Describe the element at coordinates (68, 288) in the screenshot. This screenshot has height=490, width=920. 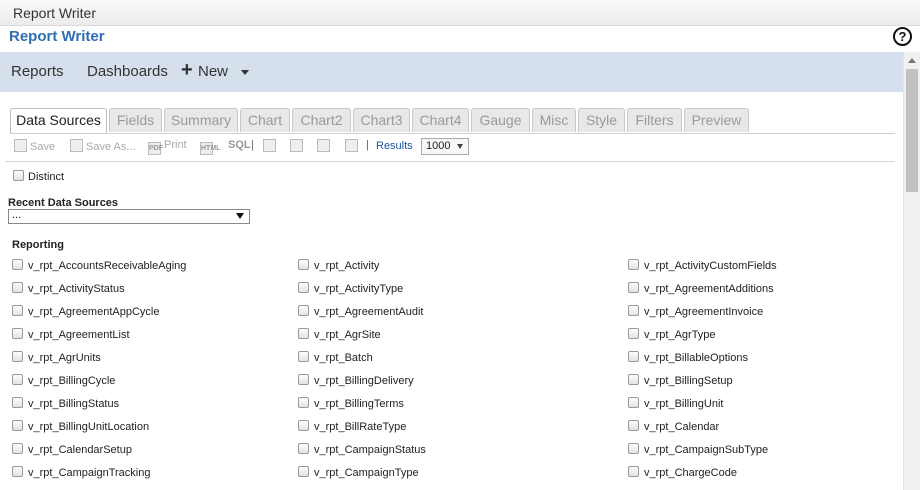
I see `data-source-item: v_rpt_ActivityStatus` at that location.